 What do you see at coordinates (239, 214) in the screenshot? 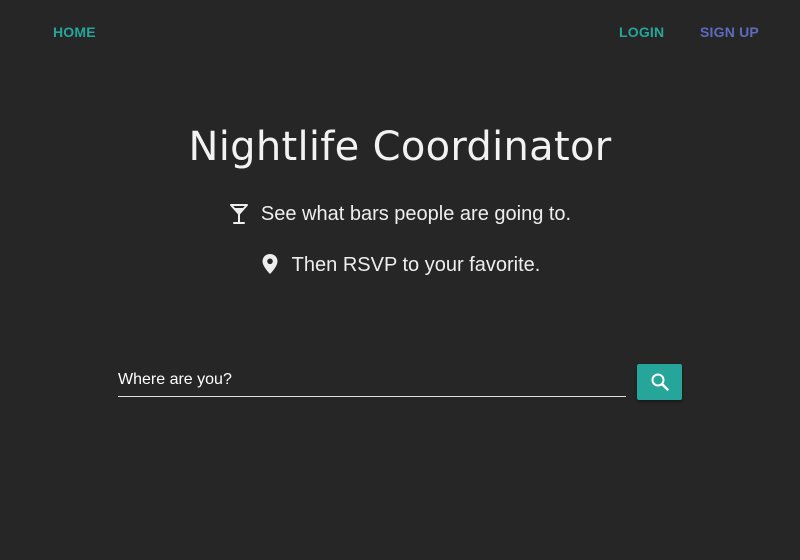
I see `martini-glass-icon` at bounding box center [239, 214].